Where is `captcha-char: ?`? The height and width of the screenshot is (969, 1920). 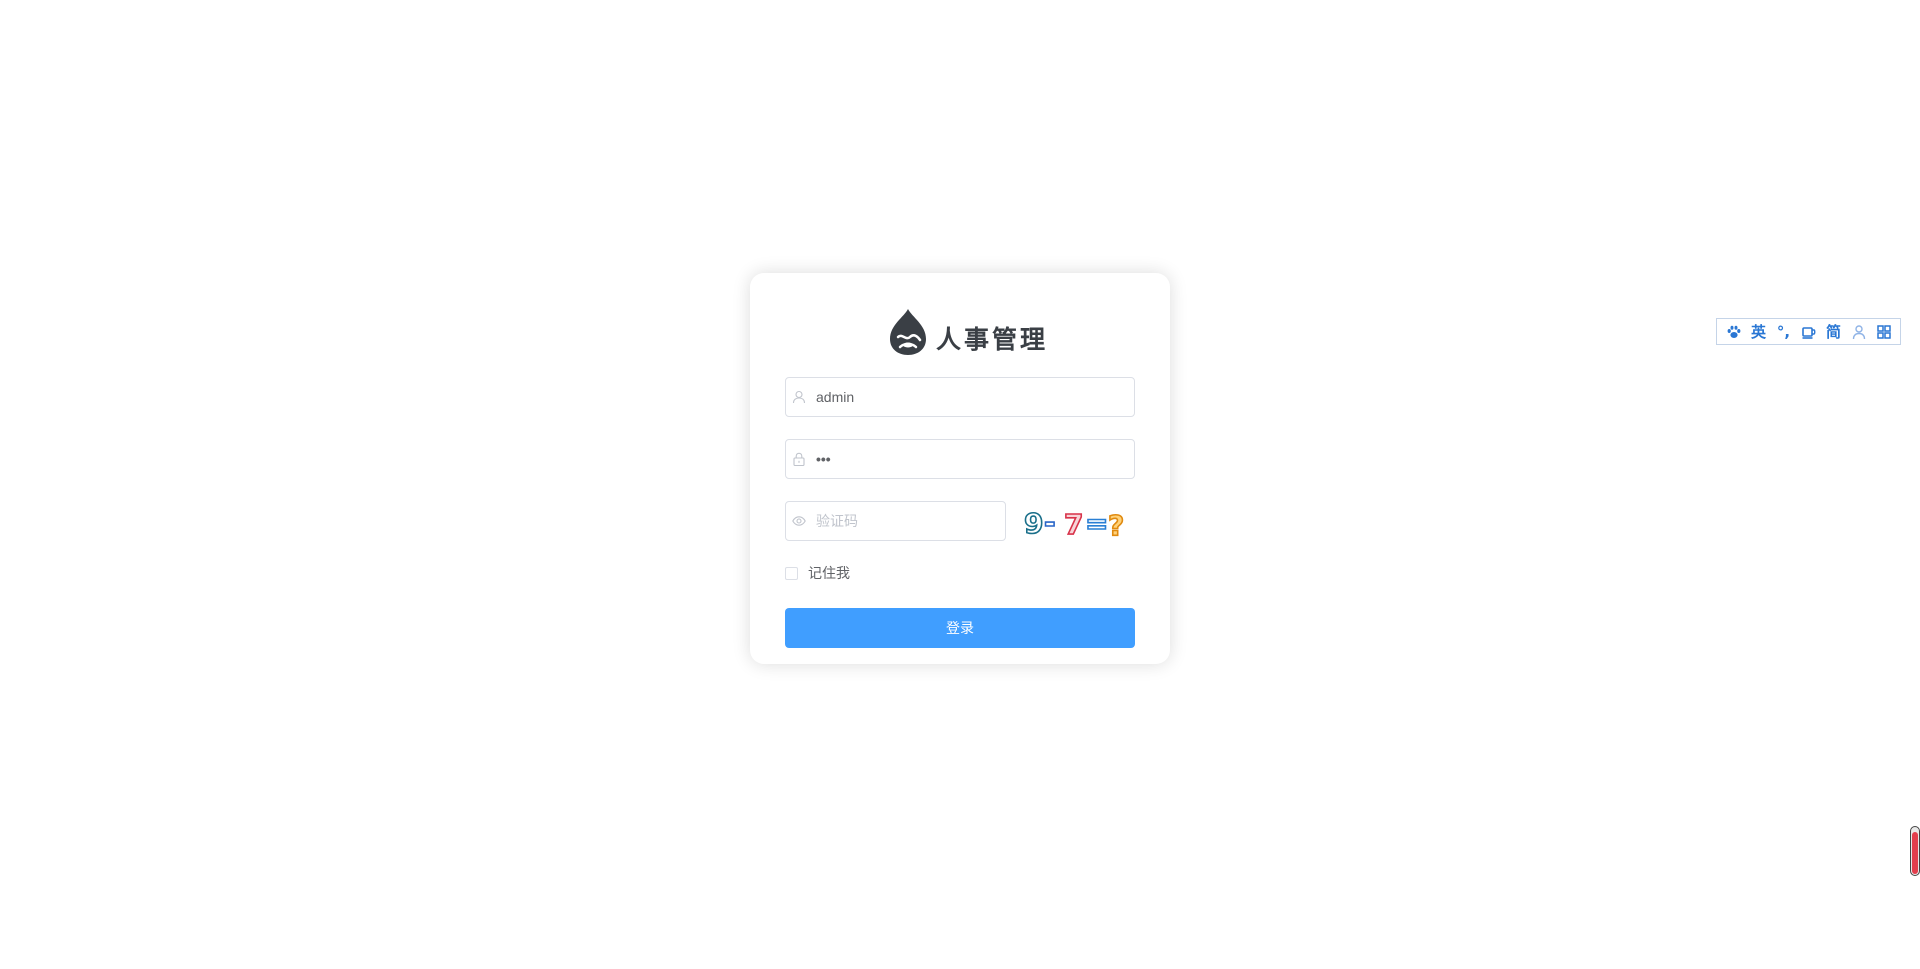 captcha-char: ? is located at coordinates (1116, 525).